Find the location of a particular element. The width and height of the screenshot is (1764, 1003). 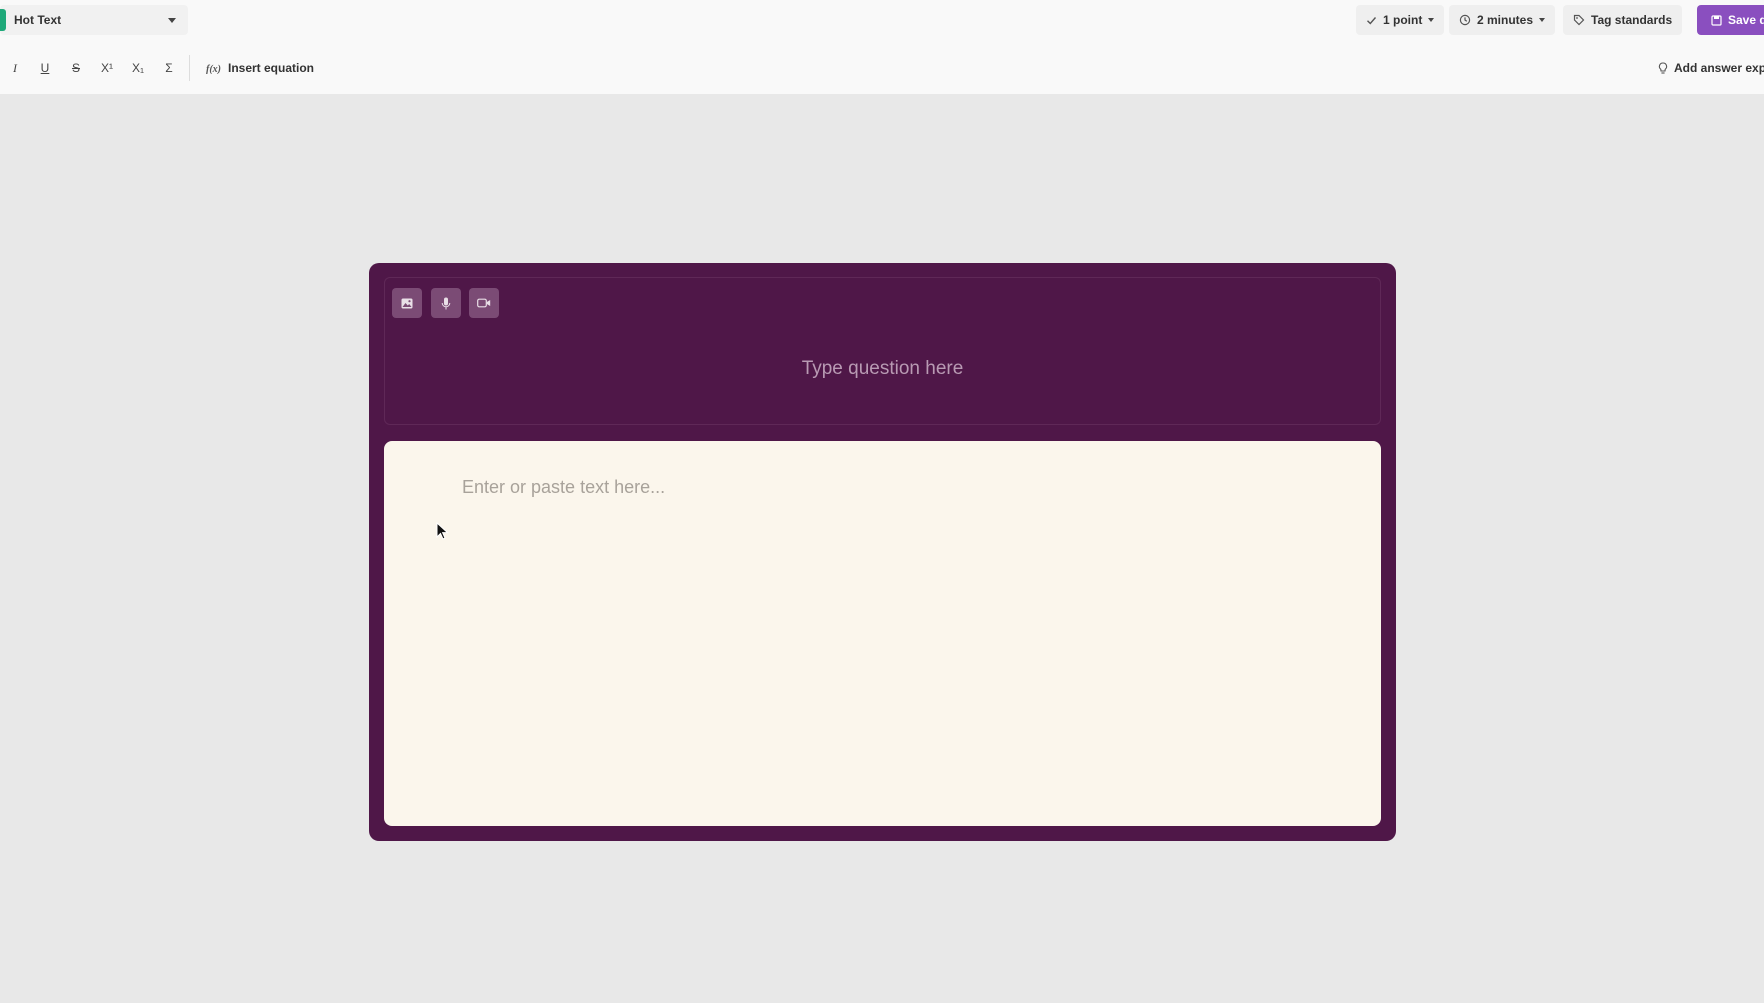

question-type-dropdown: Hot Text is located at coordinates (94, 20).